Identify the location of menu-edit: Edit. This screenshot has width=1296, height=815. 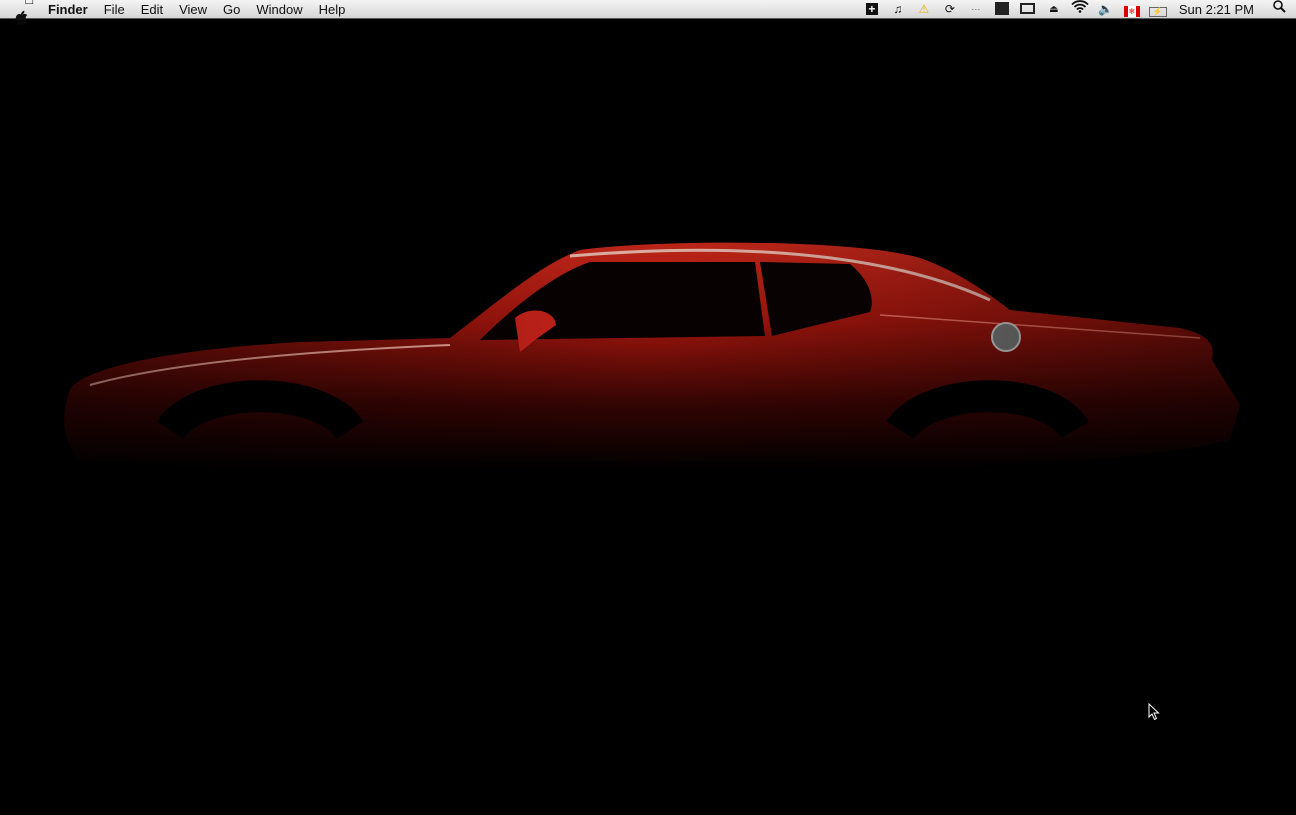
(152, 9).